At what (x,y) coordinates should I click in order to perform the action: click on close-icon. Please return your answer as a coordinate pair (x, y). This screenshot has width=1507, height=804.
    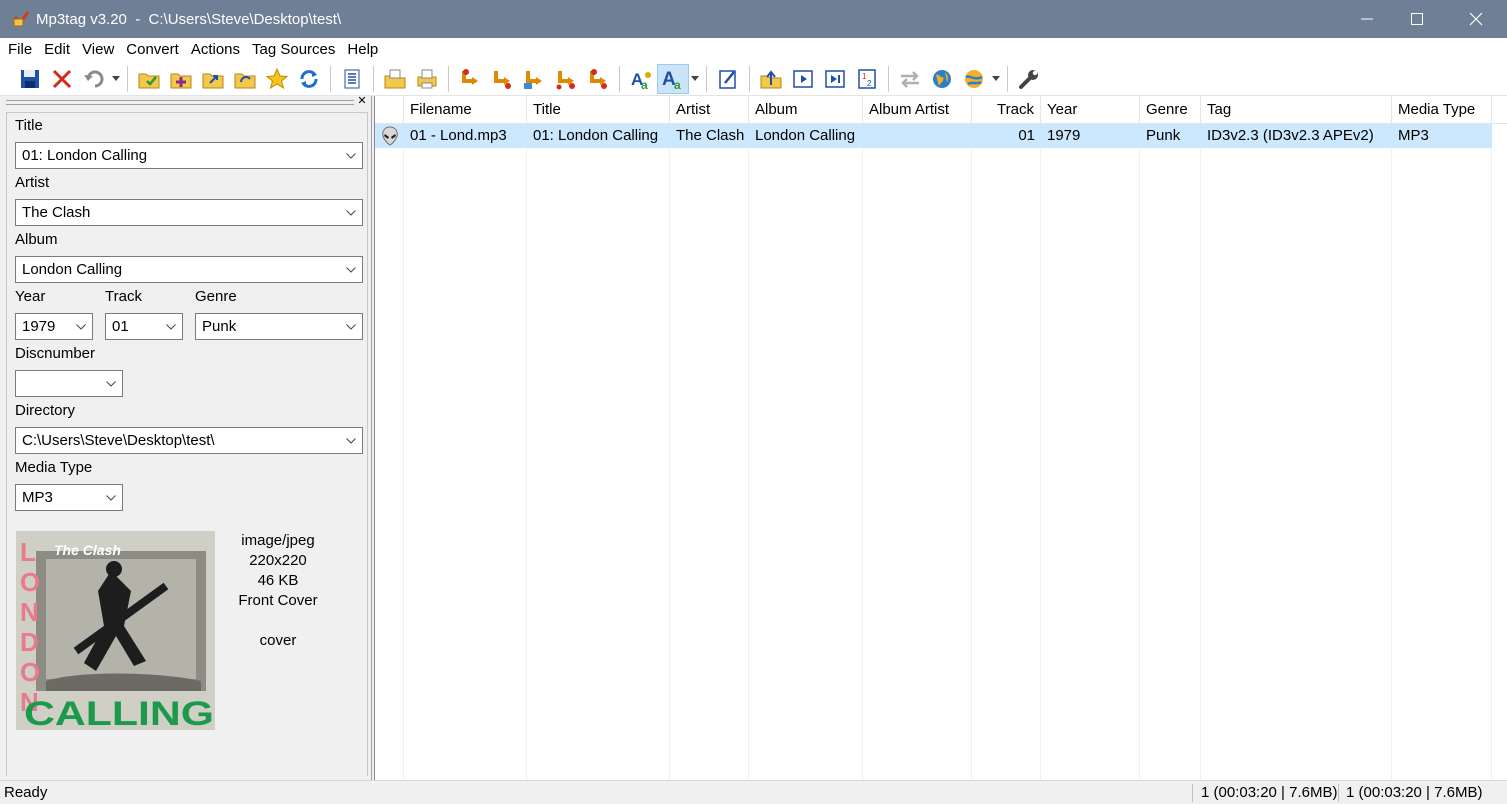
    Looking at the image, I should click on (1476, 19).